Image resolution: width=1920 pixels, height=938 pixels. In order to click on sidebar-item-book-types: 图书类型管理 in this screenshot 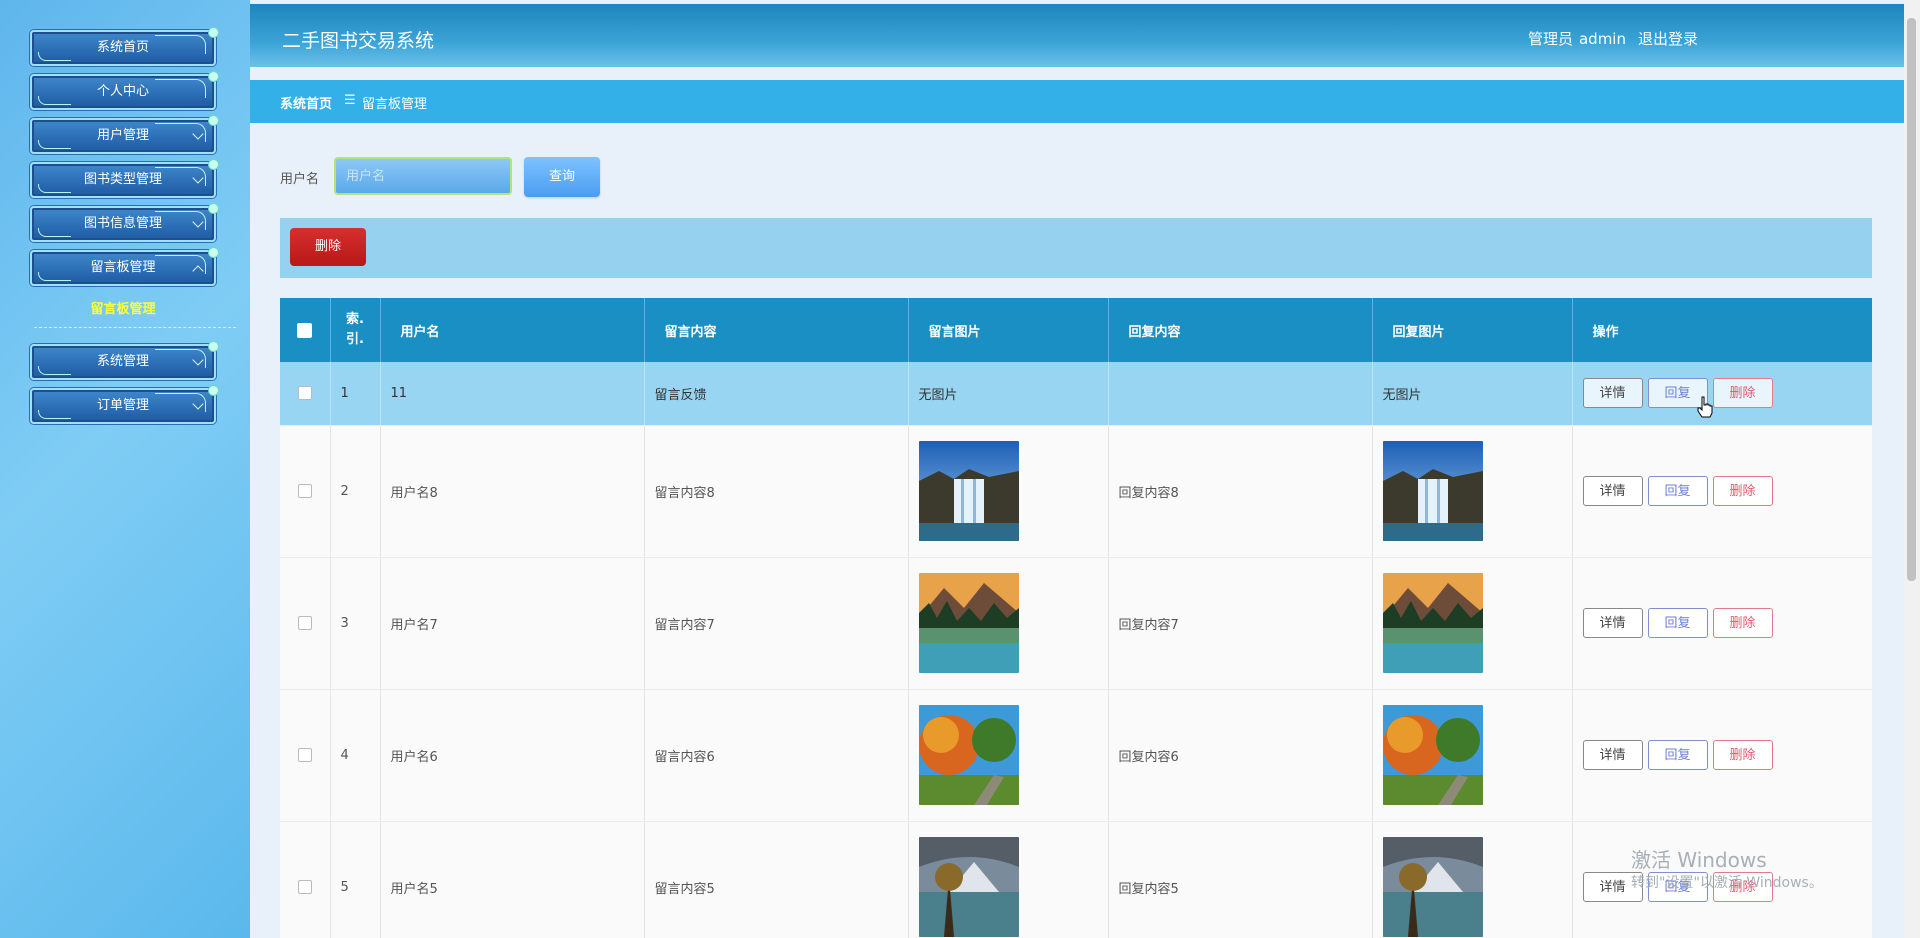, I will do `click(124, 178)`.